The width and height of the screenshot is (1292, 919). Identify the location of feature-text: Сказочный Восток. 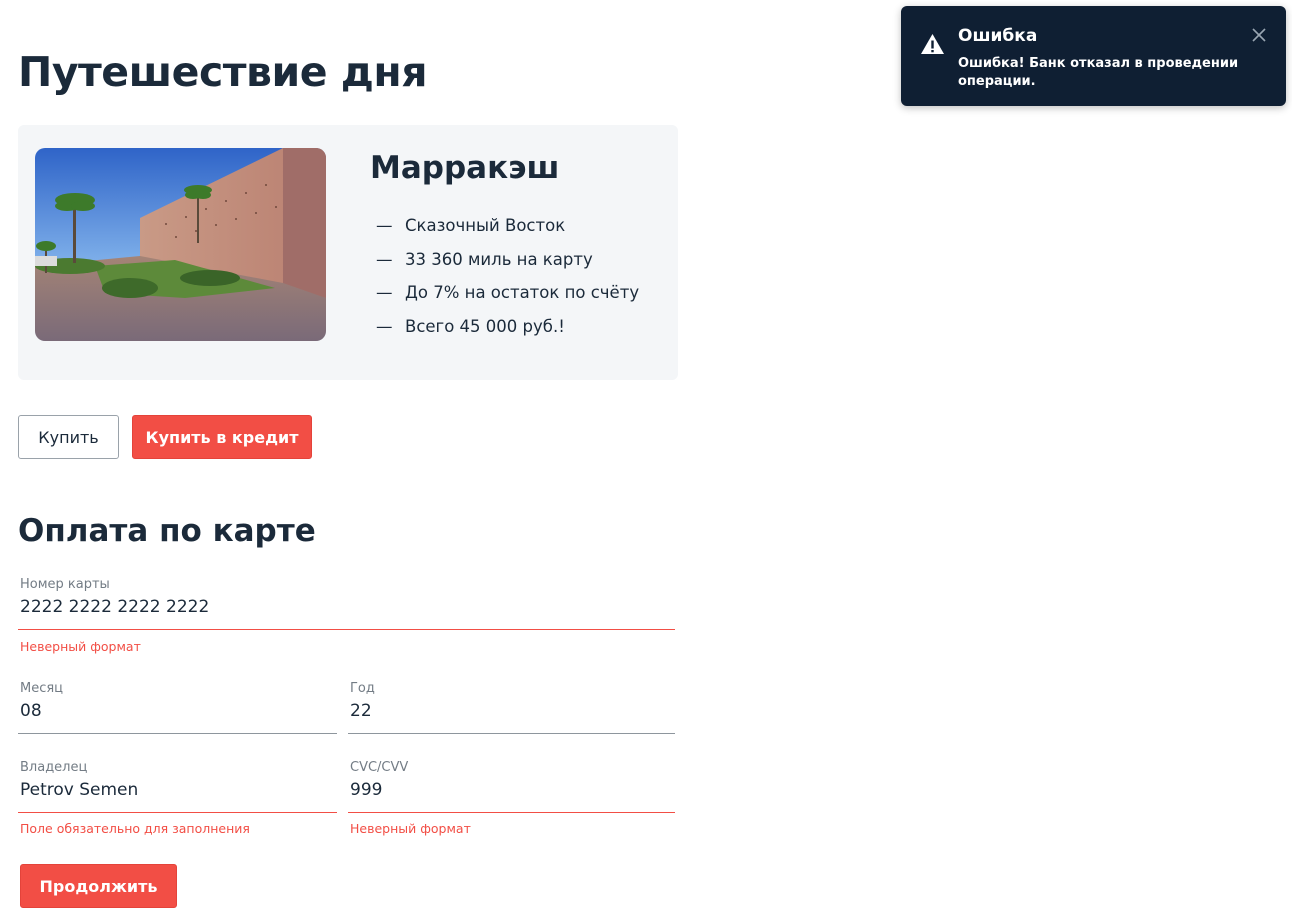
(485, 225).